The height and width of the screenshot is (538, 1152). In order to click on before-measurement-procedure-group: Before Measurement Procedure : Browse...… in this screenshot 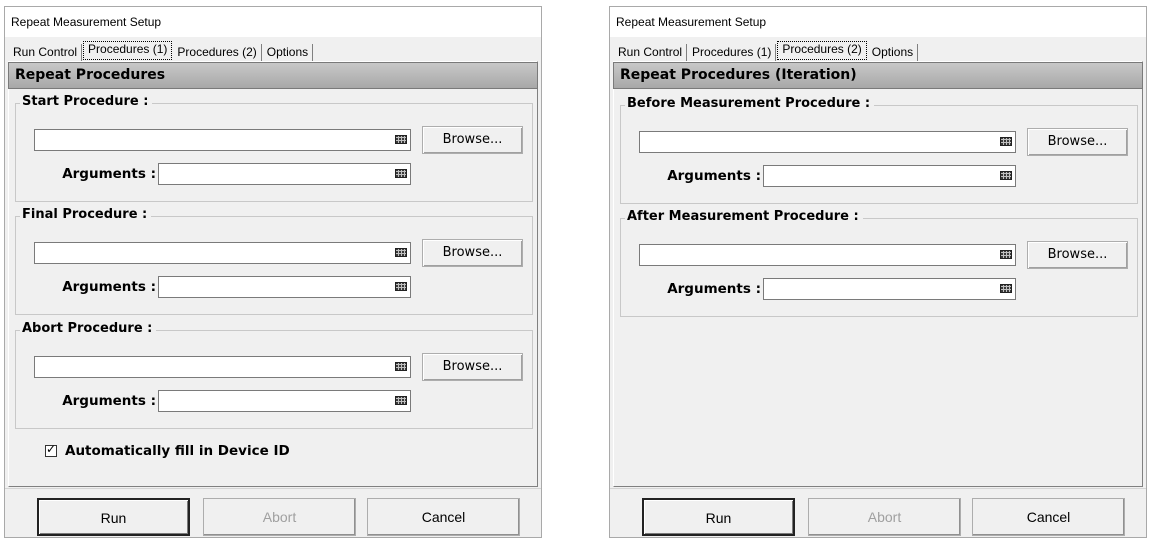, I will do `click(879, 150)`.